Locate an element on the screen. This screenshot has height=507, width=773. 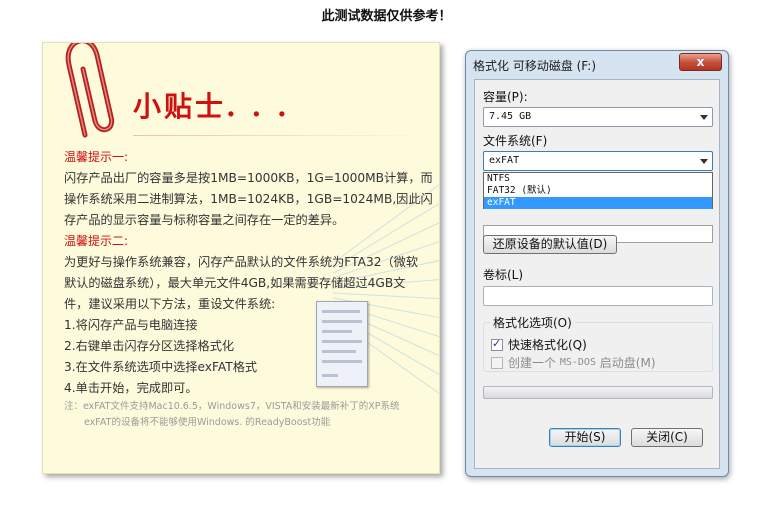
quick-format-label: 快速格式化(Q) is located at coordinates (547, 345).